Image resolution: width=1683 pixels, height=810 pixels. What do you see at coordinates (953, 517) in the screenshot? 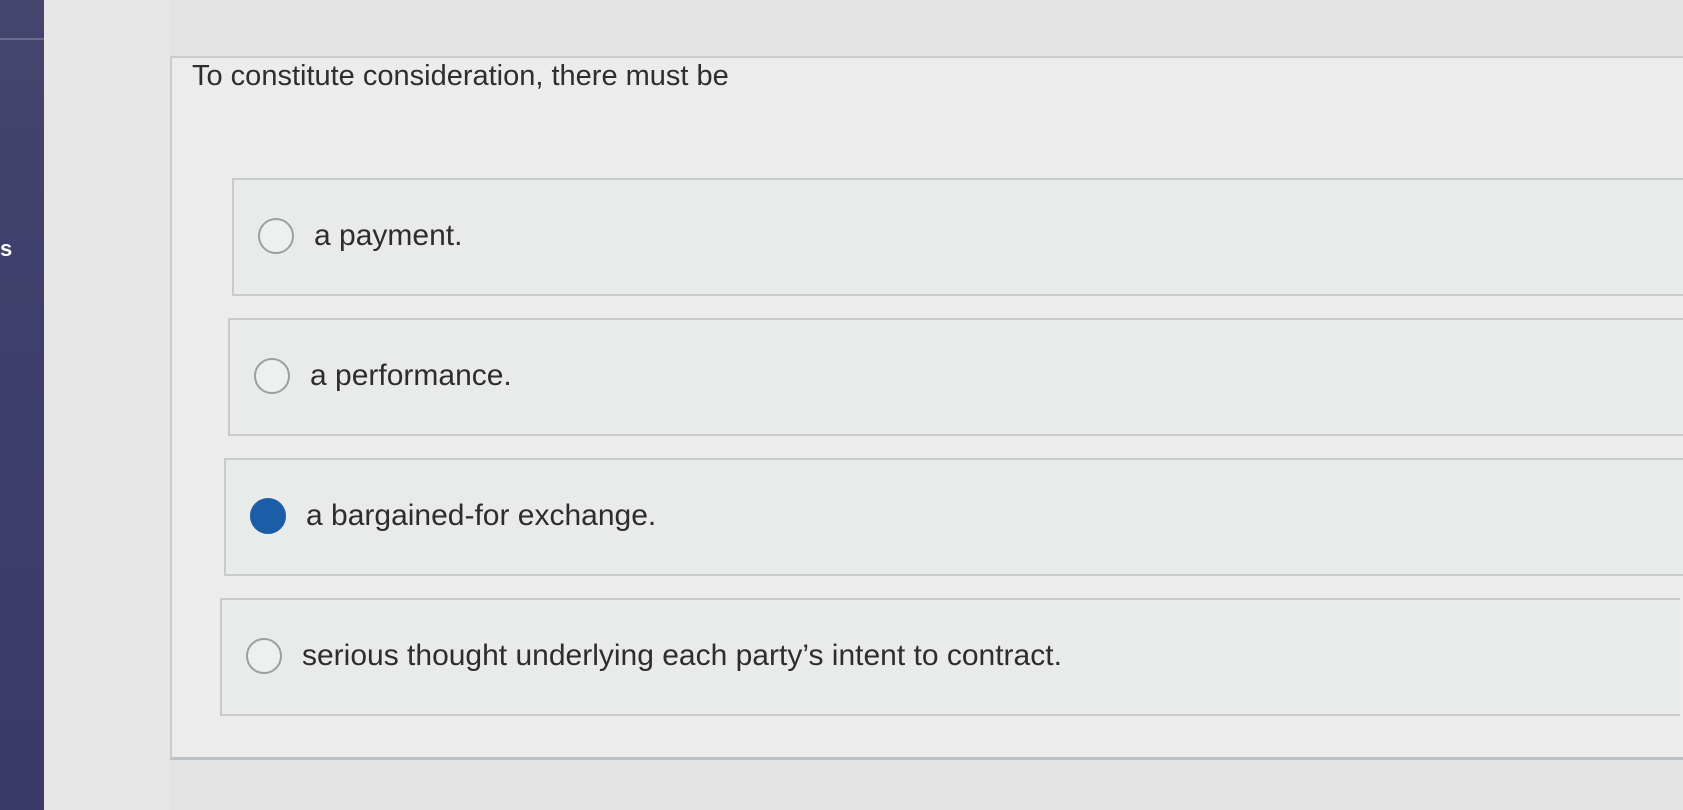
I see `answer-option-bargained-exchange: a bargained-for exchange.` at bounding box center [953, 517].